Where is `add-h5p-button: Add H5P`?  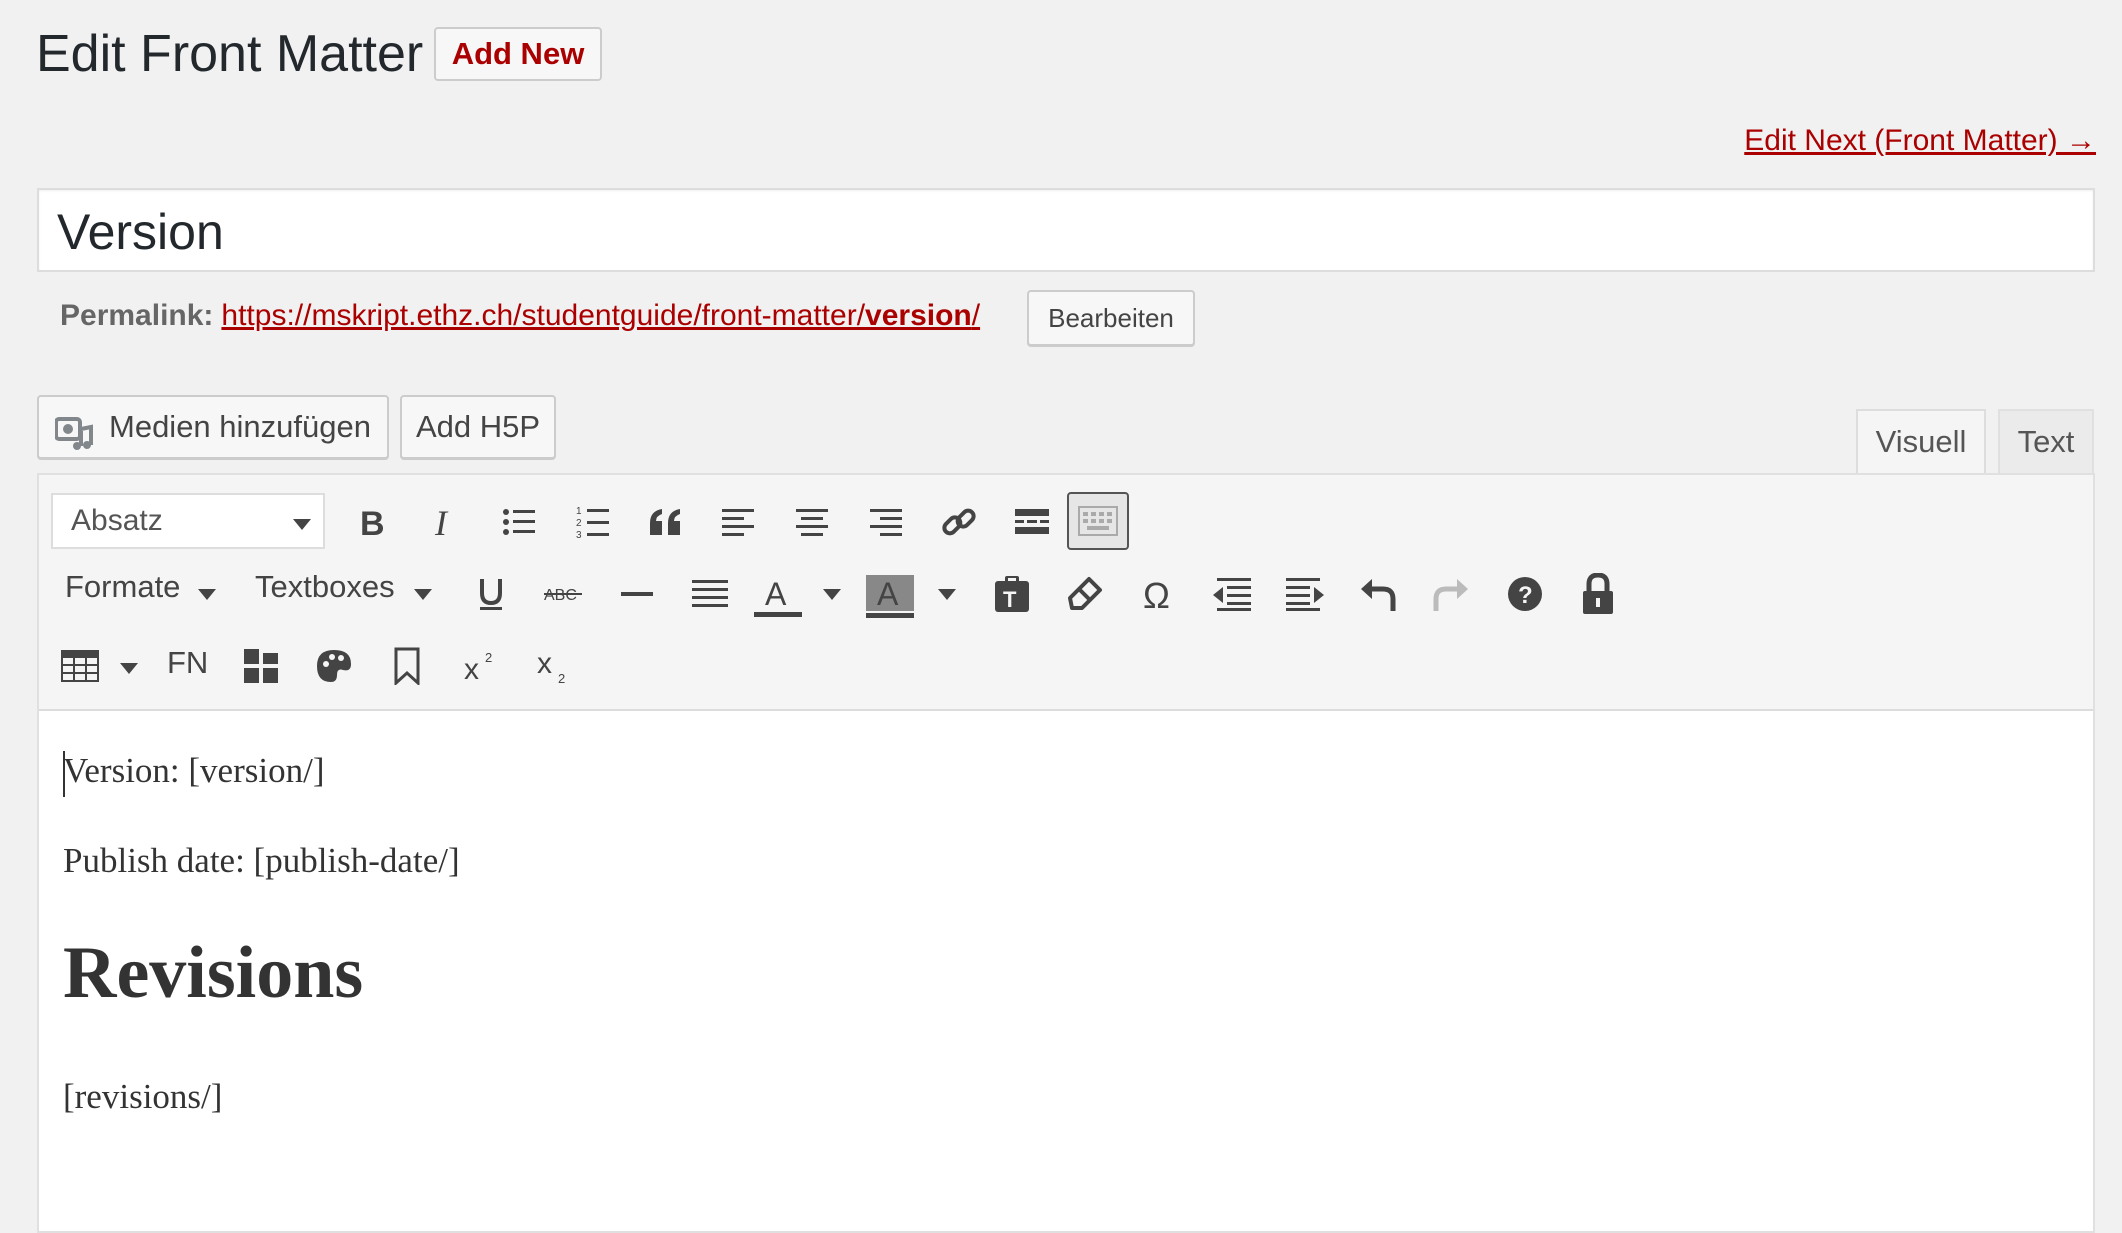
add-h5p-button: Add H5P is located at coordinates (478, 427).